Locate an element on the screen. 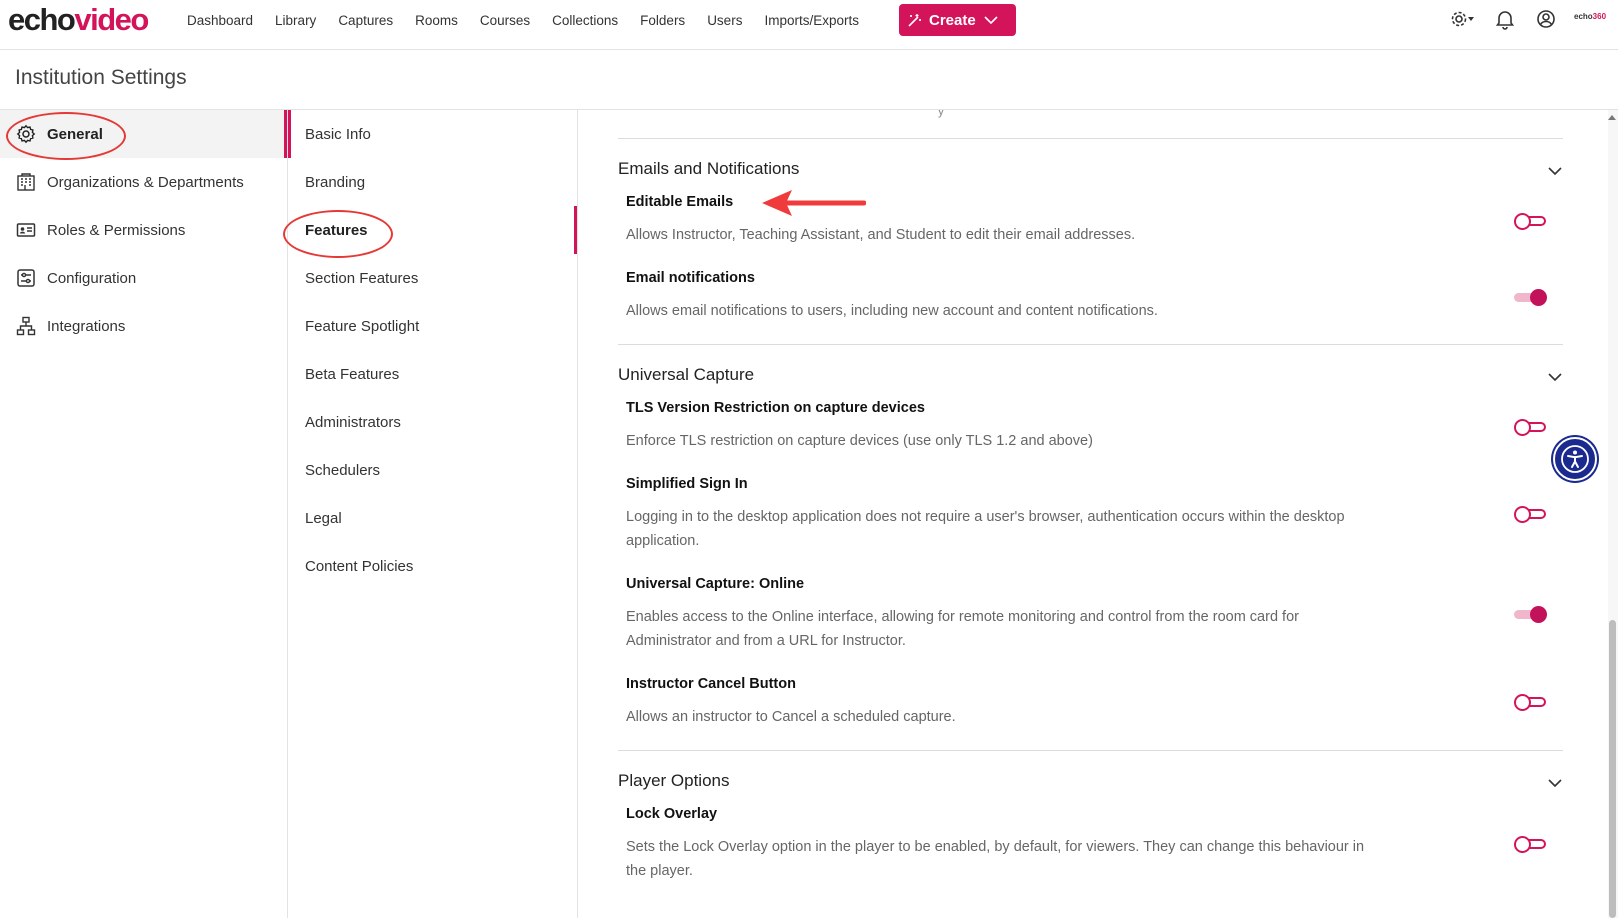 The image size is (1618, 918). echo360-logo: echo360 is located at coordinates (1590, 16).